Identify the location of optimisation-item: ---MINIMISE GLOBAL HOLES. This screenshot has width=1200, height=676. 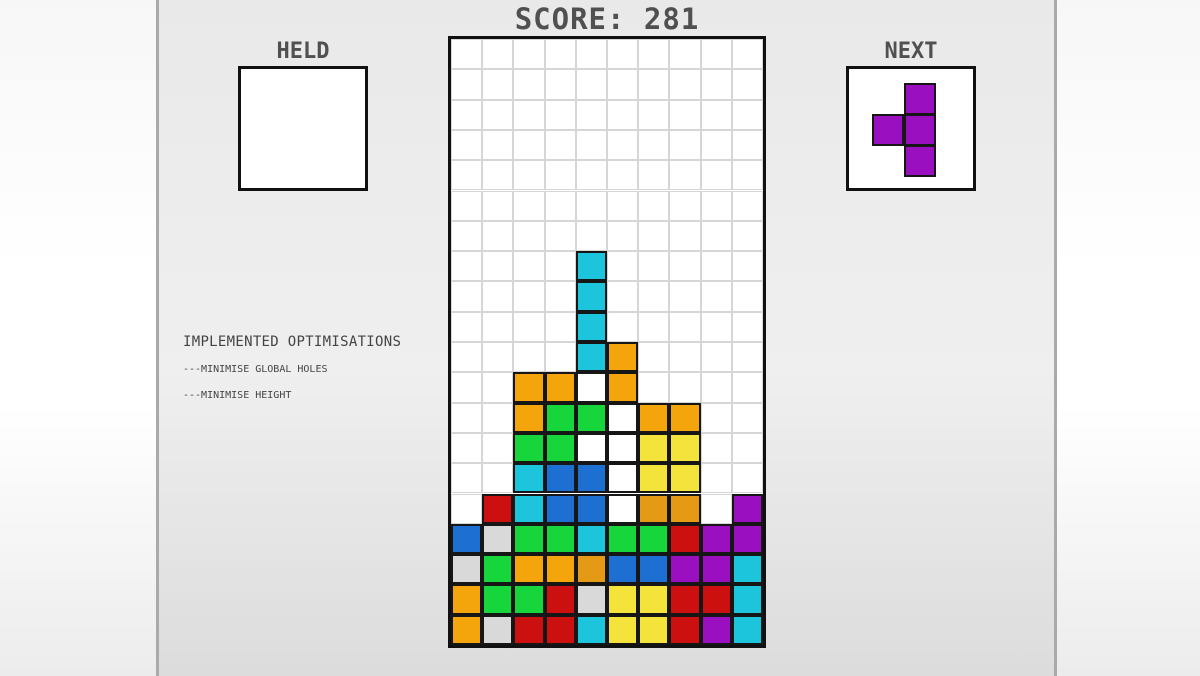
(255, 369).